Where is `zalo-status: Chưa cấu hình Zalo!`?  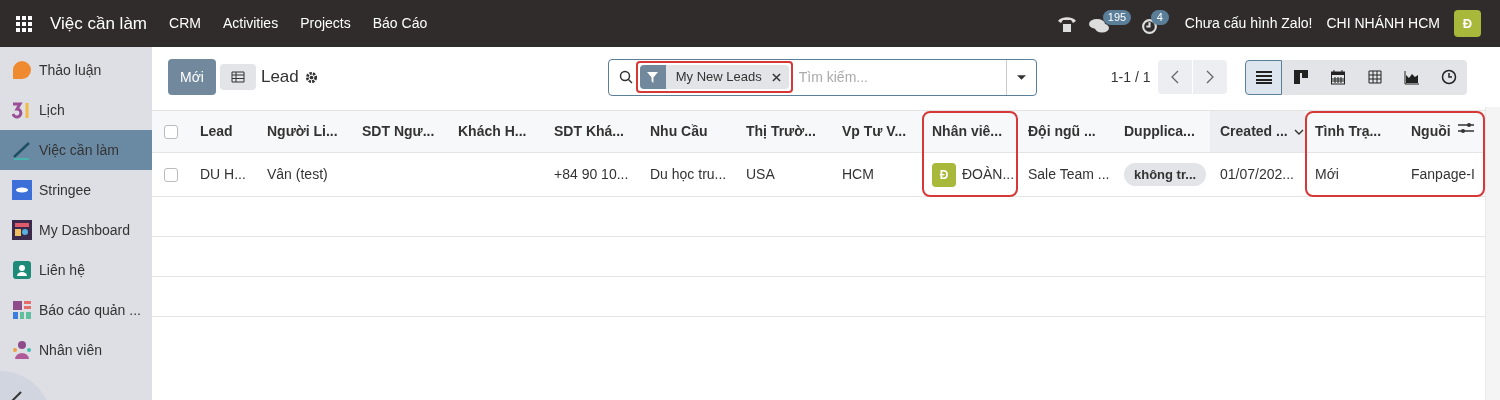 zalo-status: Chưa cấu hình Zalo! is located at coordinates (1248, 23).